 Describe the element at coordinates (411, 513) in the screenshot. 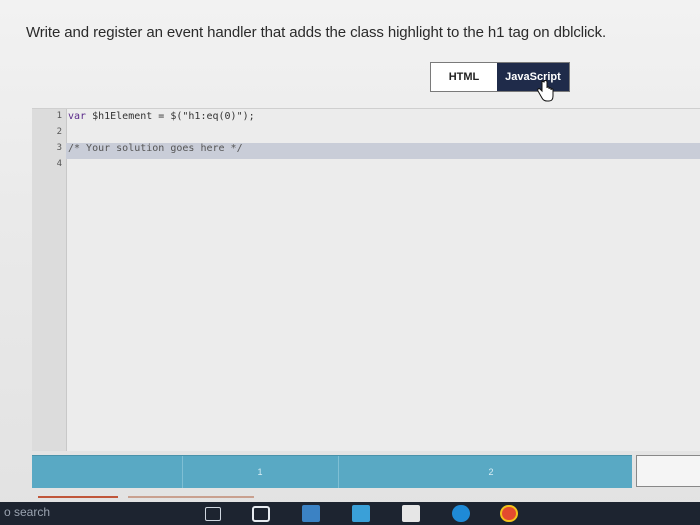

I see `mail-icon` at that location.